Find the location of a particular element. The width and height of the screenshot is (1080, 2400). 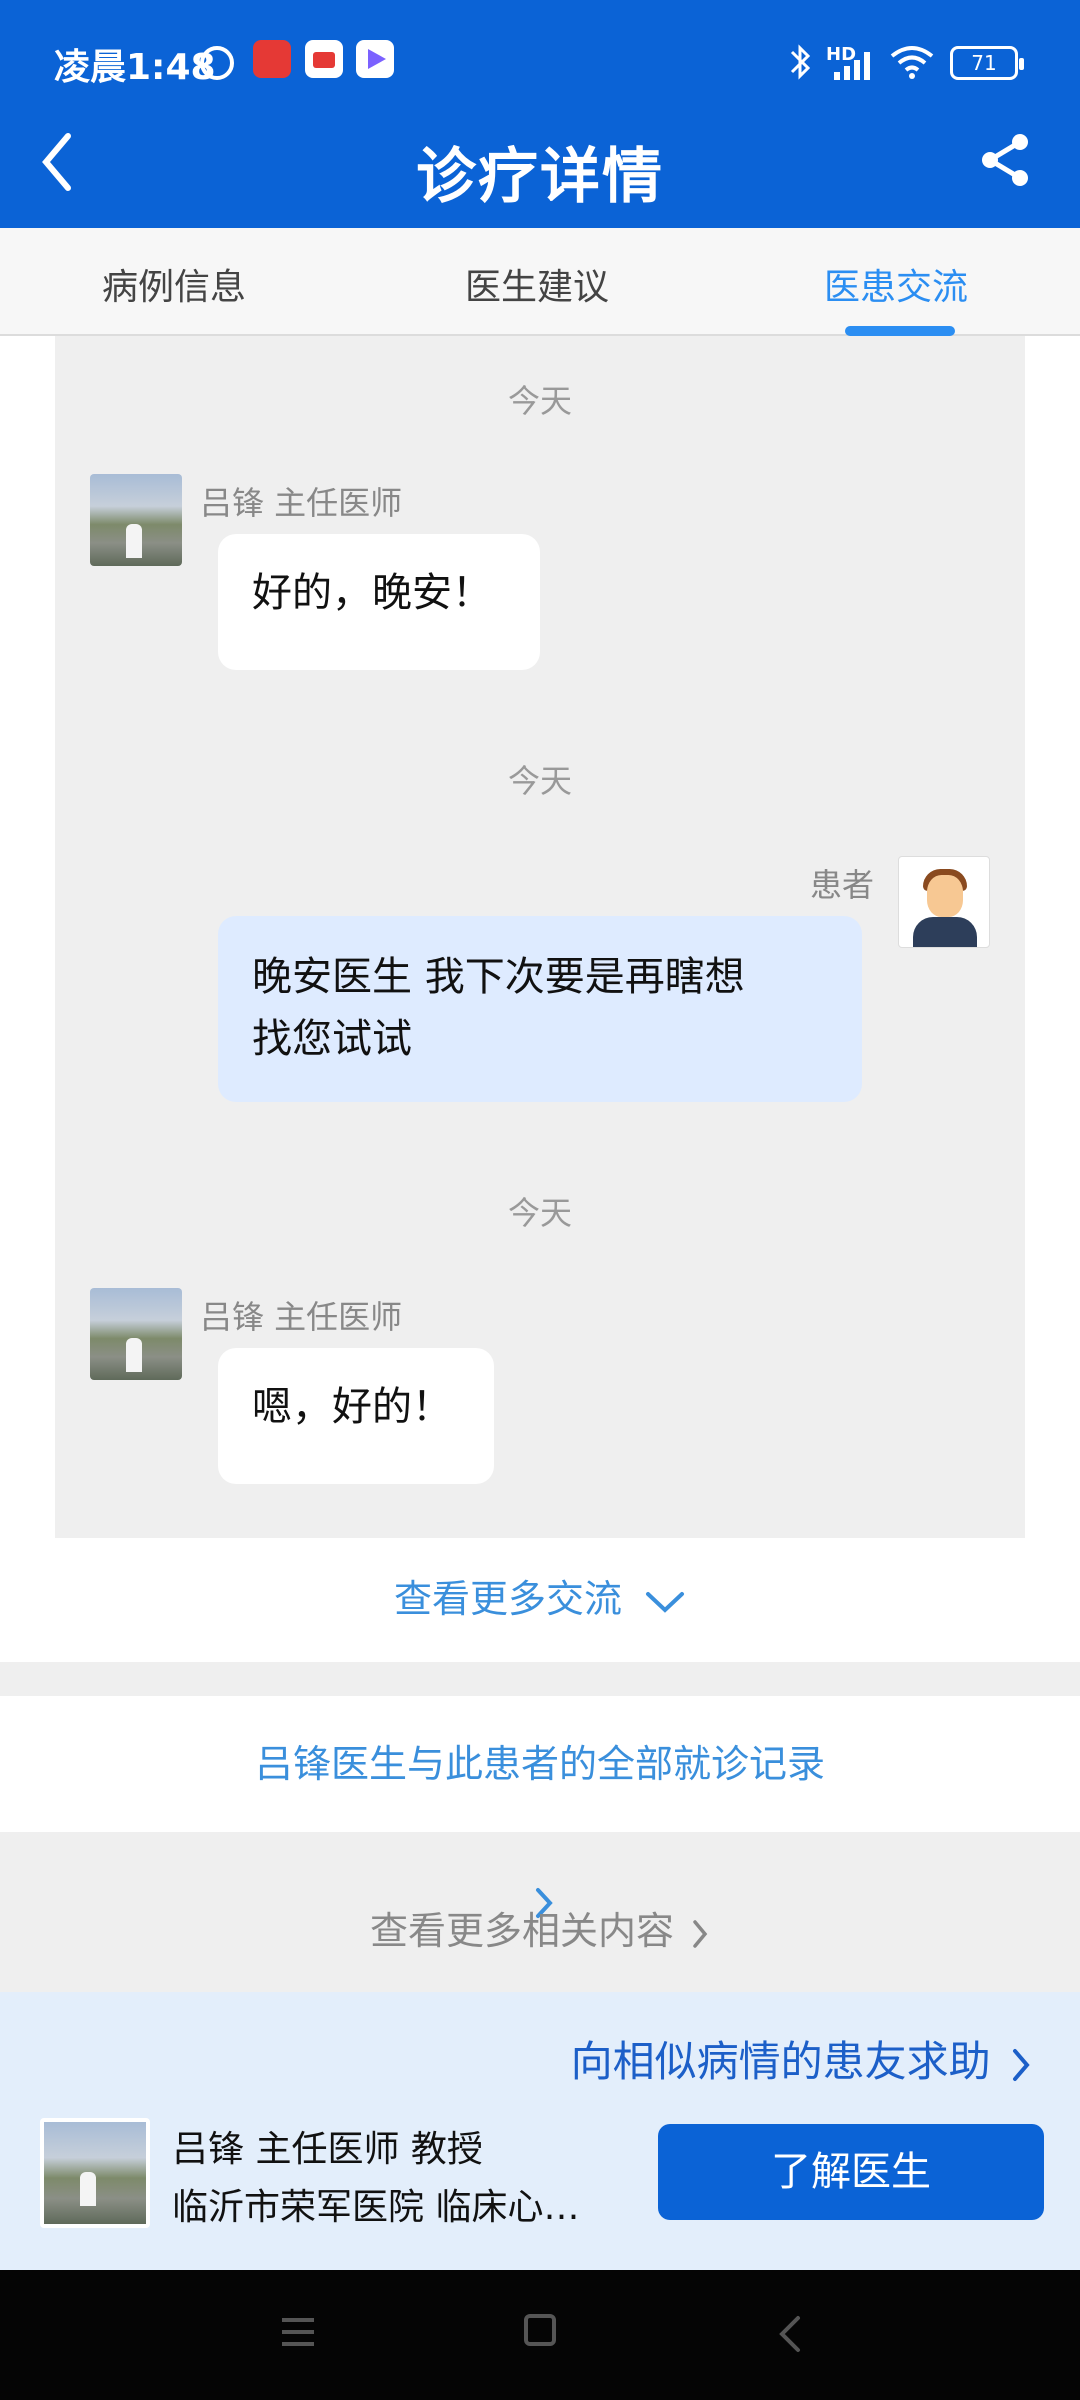

app-header: 凌晨1:48 HD 71 诊疗详情 is located at coordinates (540, 114).